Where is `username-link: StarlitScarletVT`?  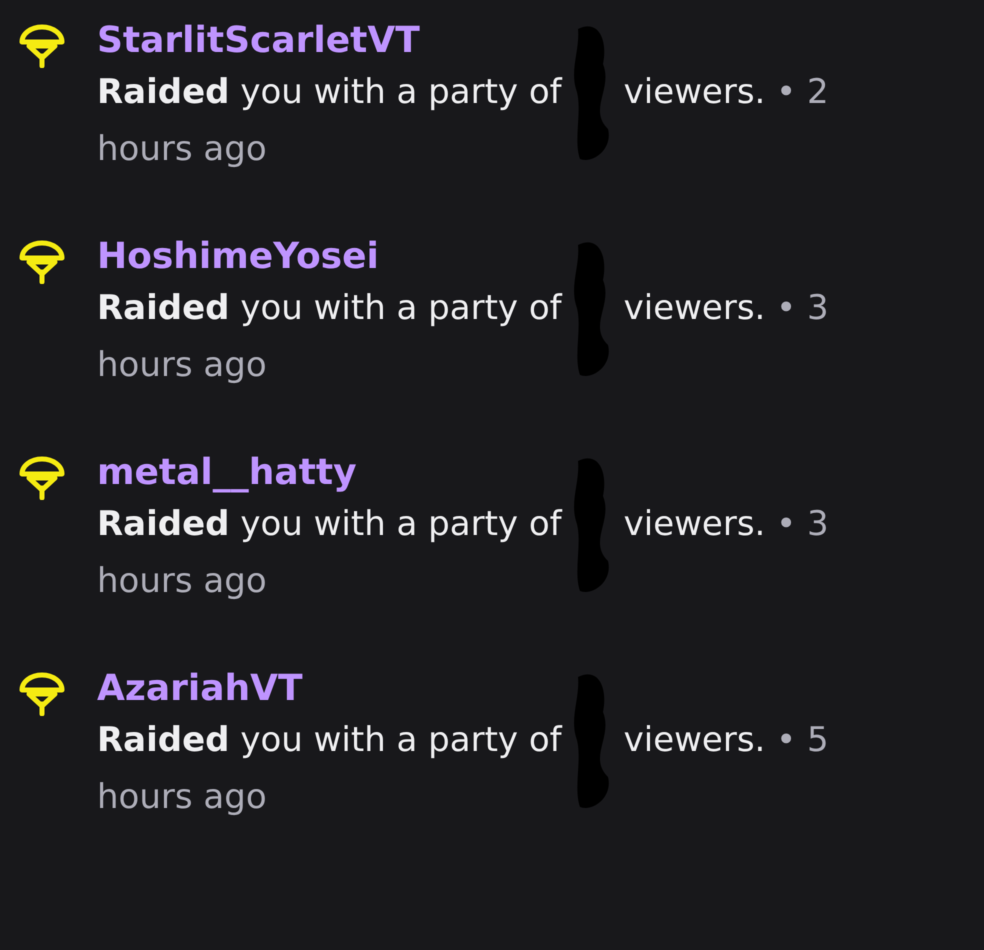 username-link: StarlitScarletVT is located at coordinates (258, 41).